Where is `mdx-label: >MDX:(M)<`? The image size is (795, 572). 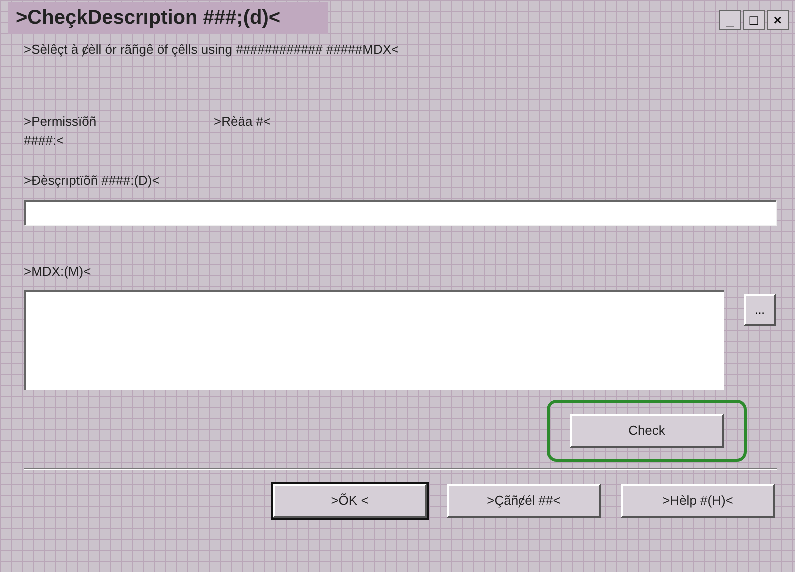 mdx-label: >MDX:(M)< is located at coordinates (58, 272).